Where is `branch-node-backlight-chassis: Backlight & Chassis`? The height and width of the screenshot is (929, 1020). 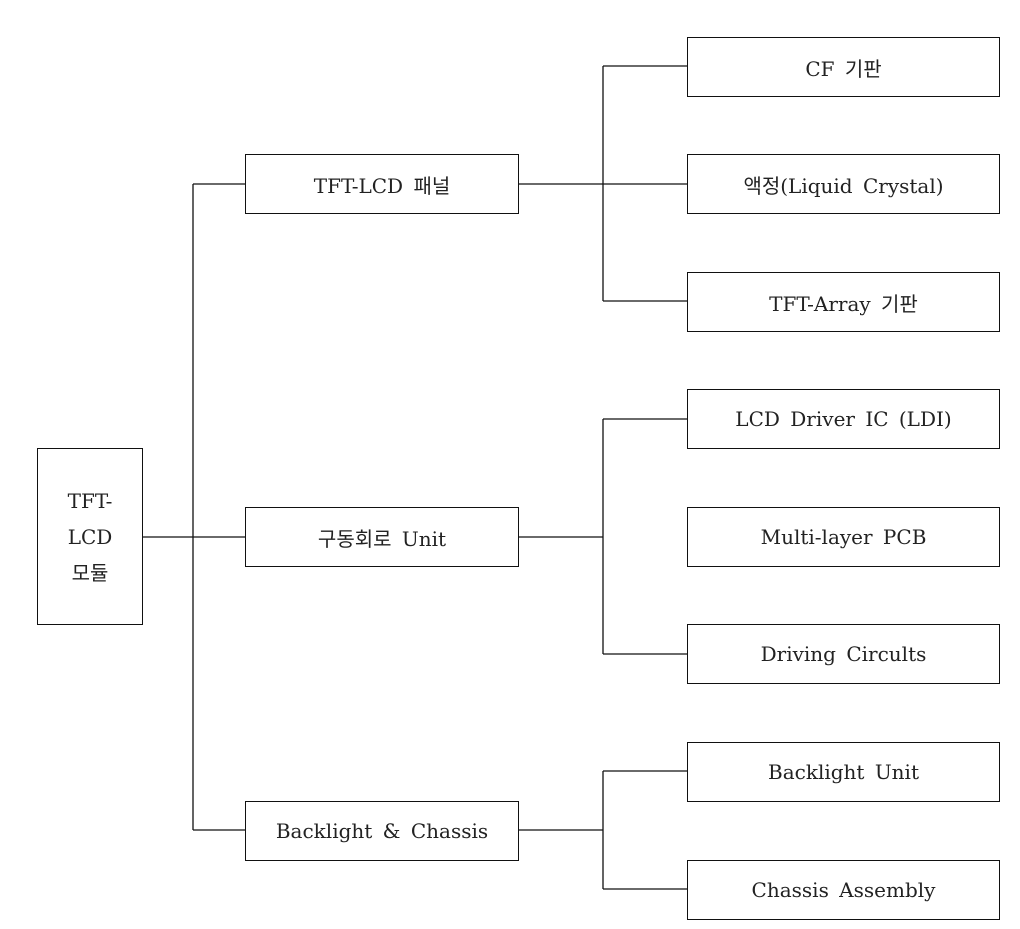 branch-node-backlight-chassis: Backlight & Chassis is located at coordinates (382, 831).